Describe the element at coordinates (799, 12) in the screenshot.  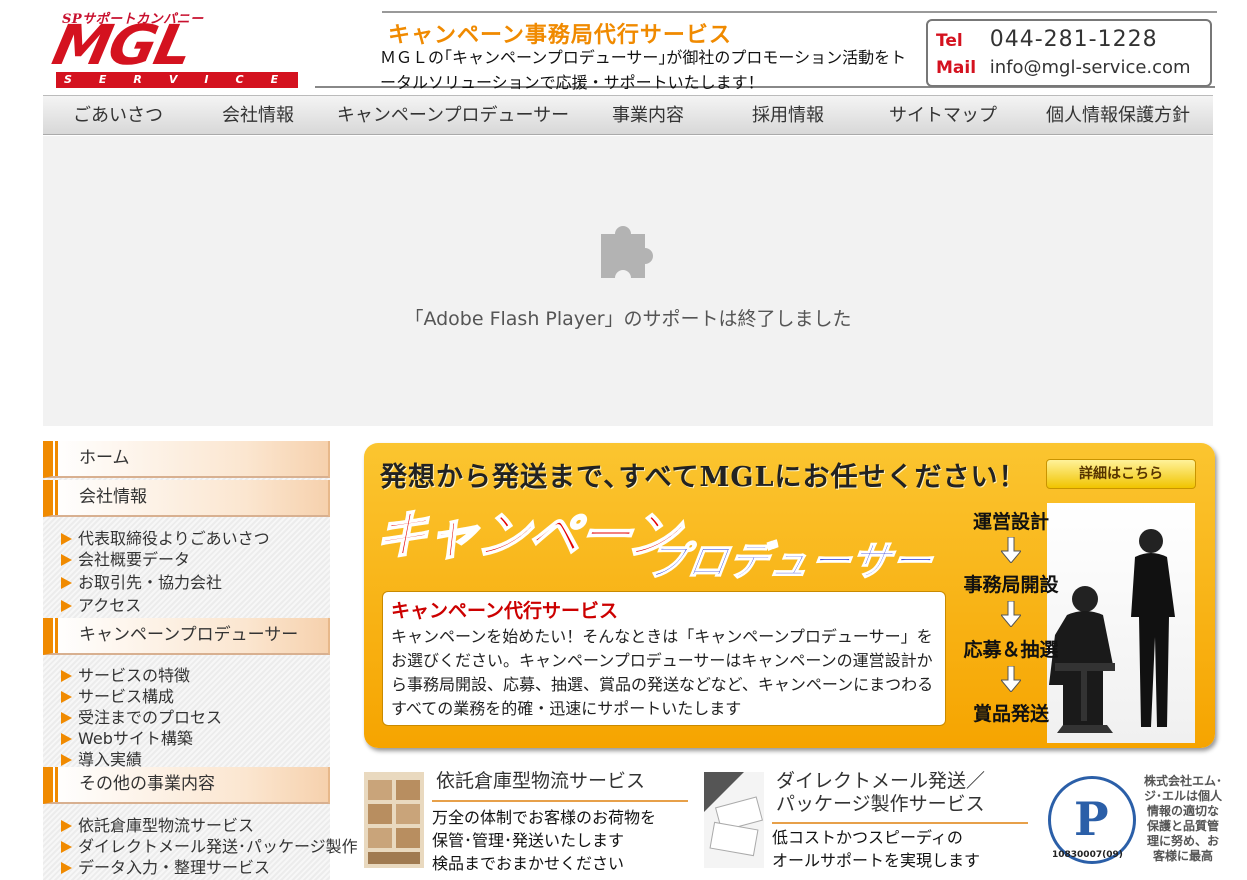
I see `header-top-rule` at that location.